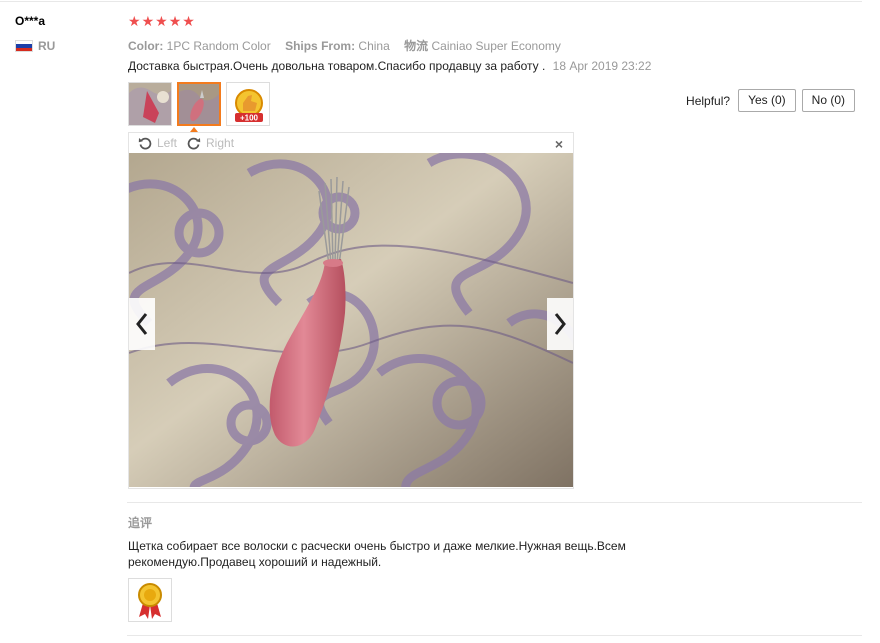 The width and height of the screenshot is (880, 643). What do you see at coordinates (496, 46) in the screenshot?
I see `prop-value-logistics: Cainiao Super Economy` at bounding box center [496, 46].